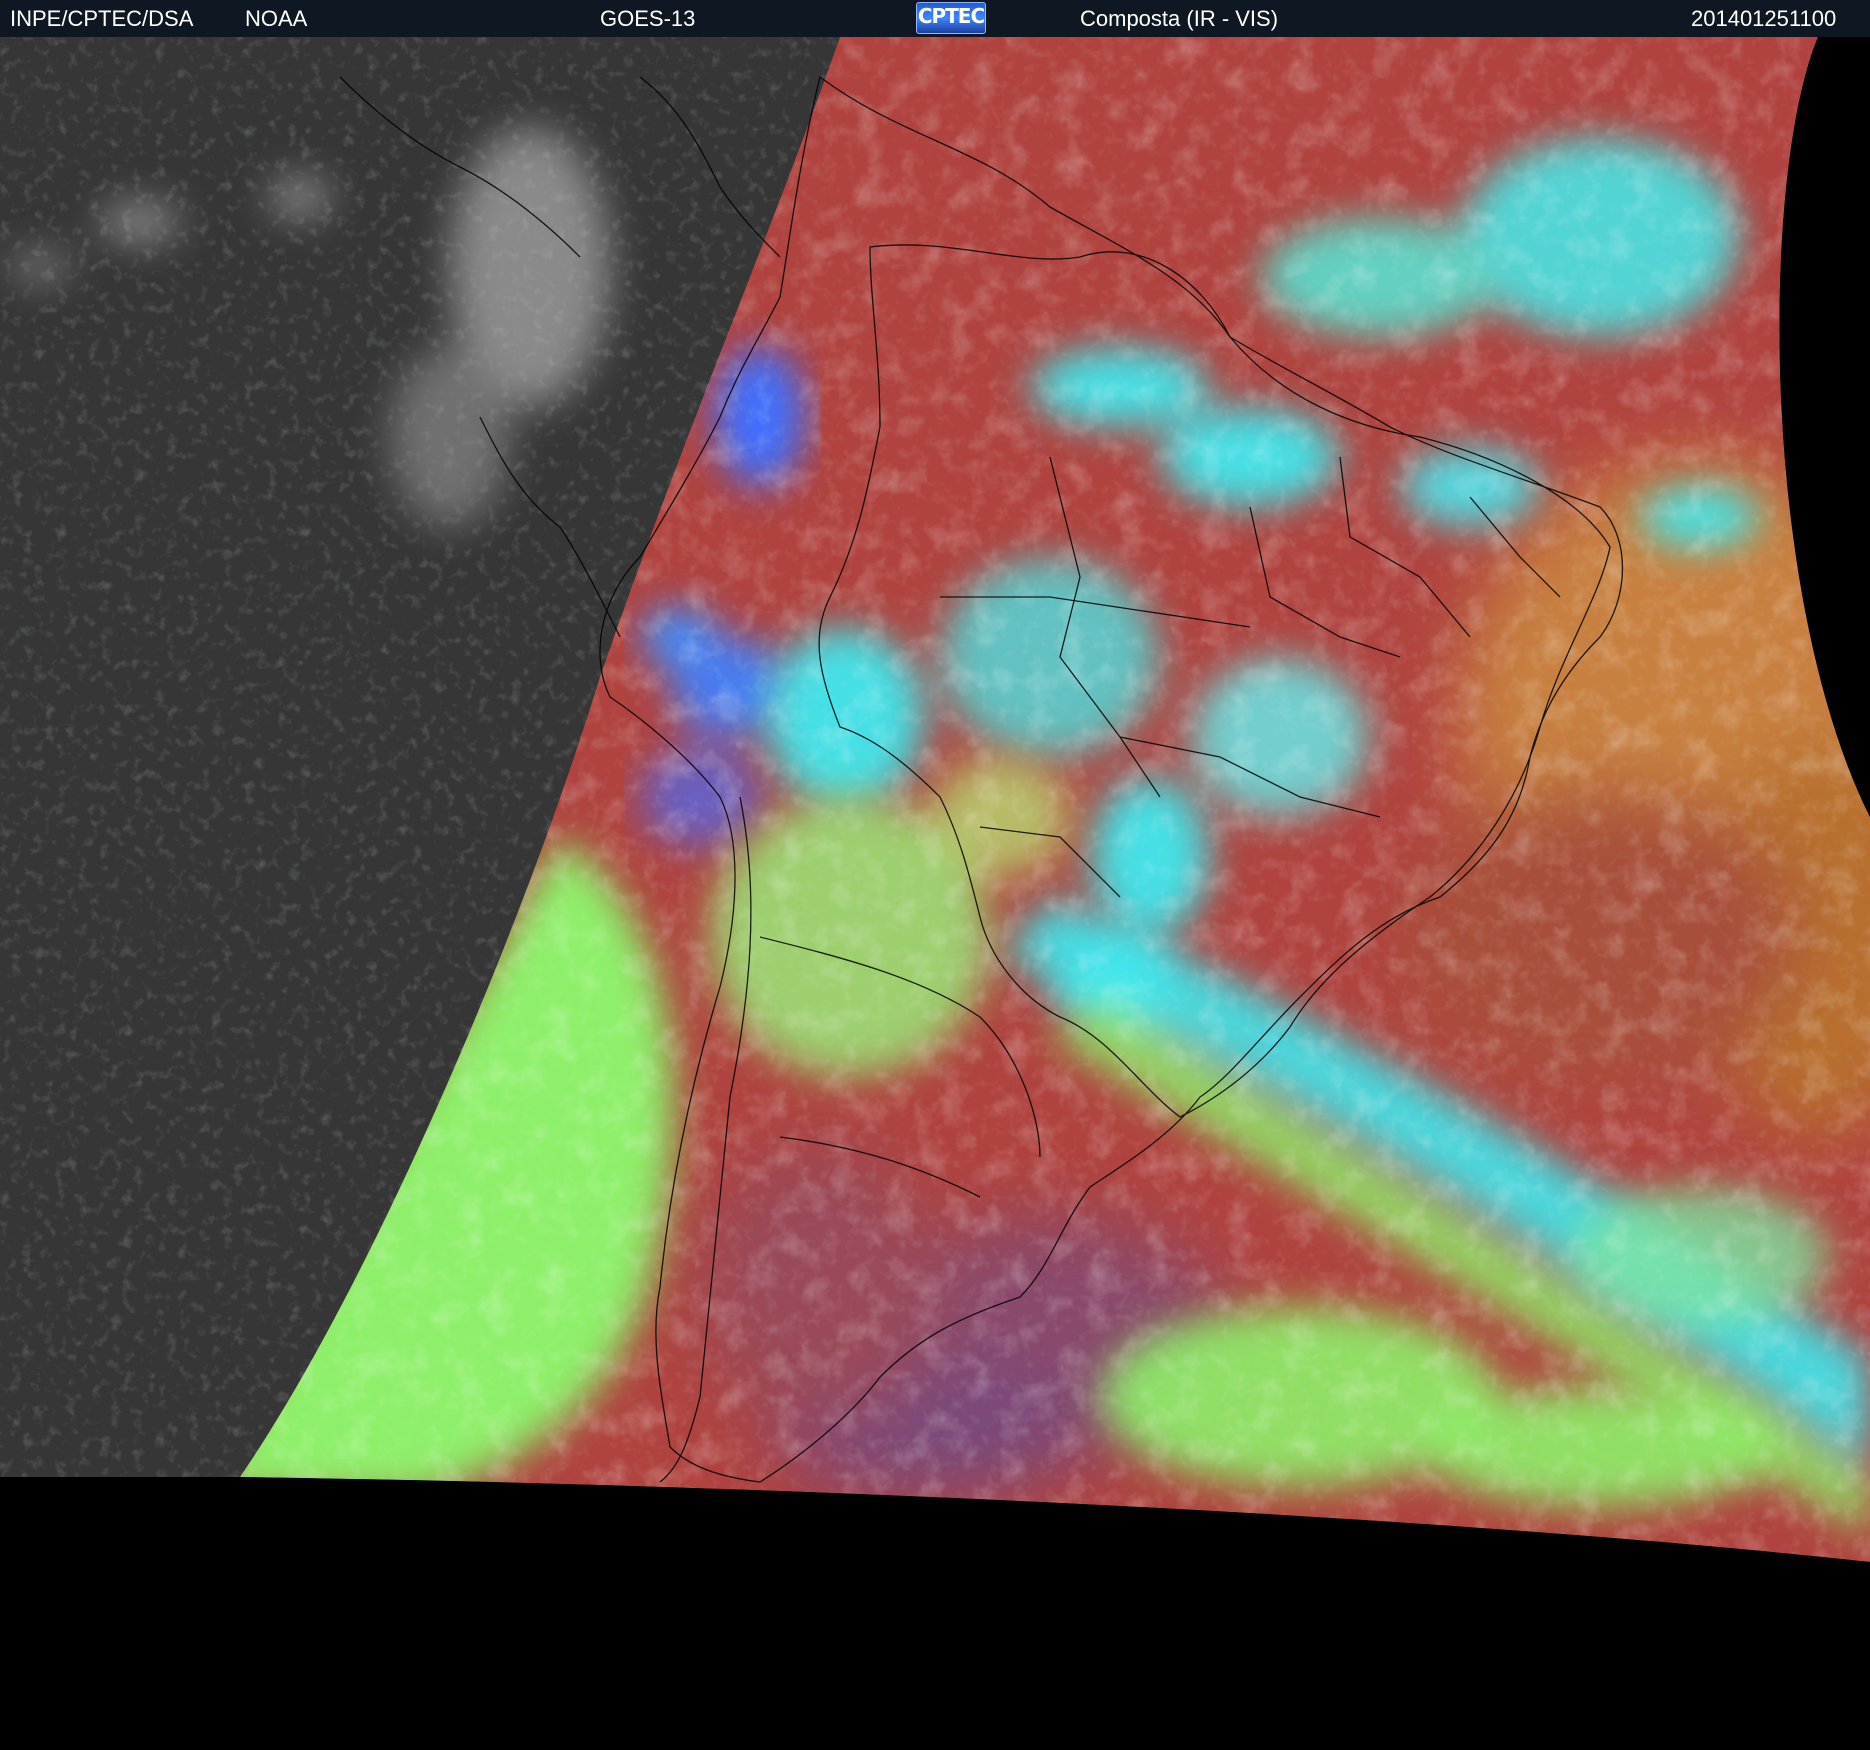  I want to click on cptec-logo: CPTEC, so click(951, 18).